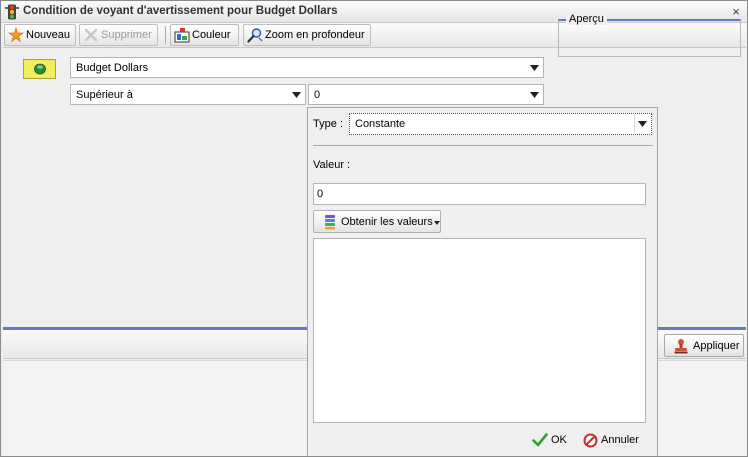 Image resolution: width=748 pixels, height=457 pixels. Describe the element at coordinates (483, 145) in the screenshot. I see `popup-divider` at that location.